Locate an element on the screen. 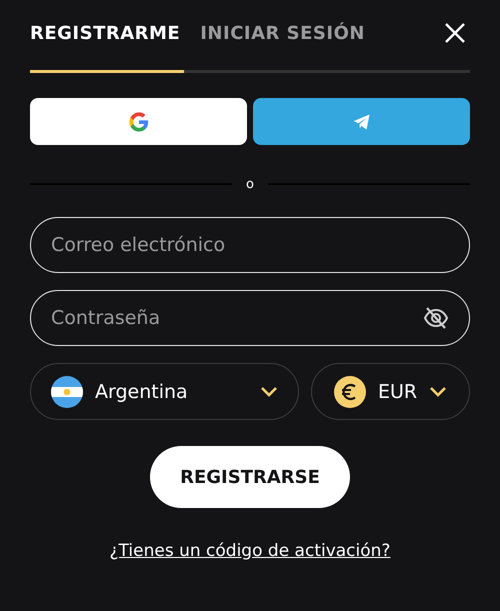 Image resolution: width=500 pixels, height=611 pixels. country-select: Argentina is located at coordinates (164, 391).